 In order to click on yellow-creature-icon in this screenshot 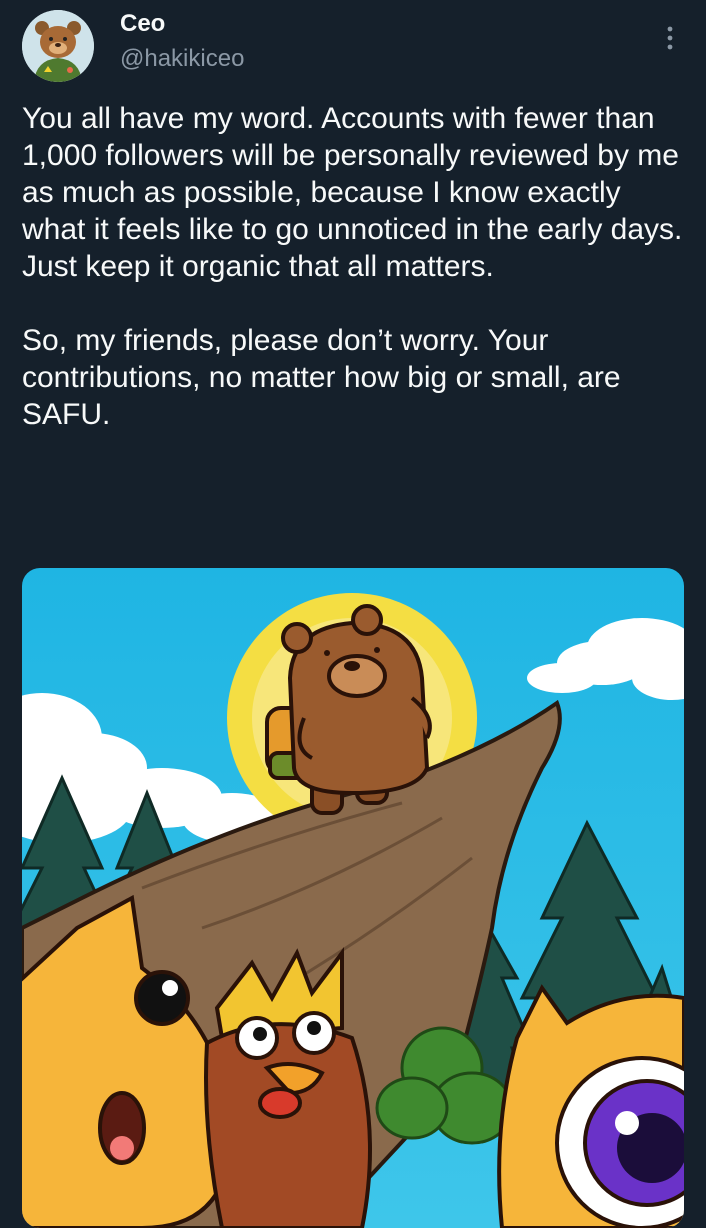, I will do `click(590, 1106)`.